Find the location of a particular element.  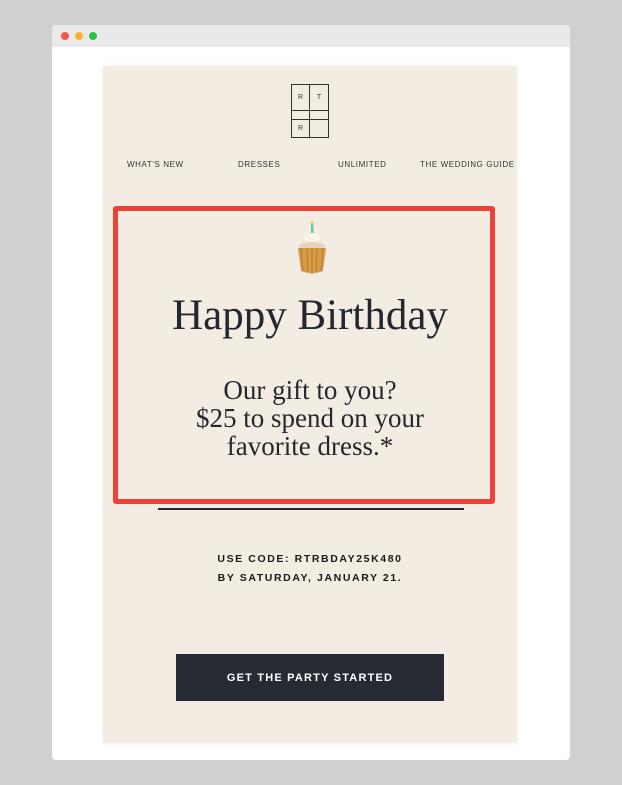

headline: Happy Birthday is located at coordinates (310, 315).